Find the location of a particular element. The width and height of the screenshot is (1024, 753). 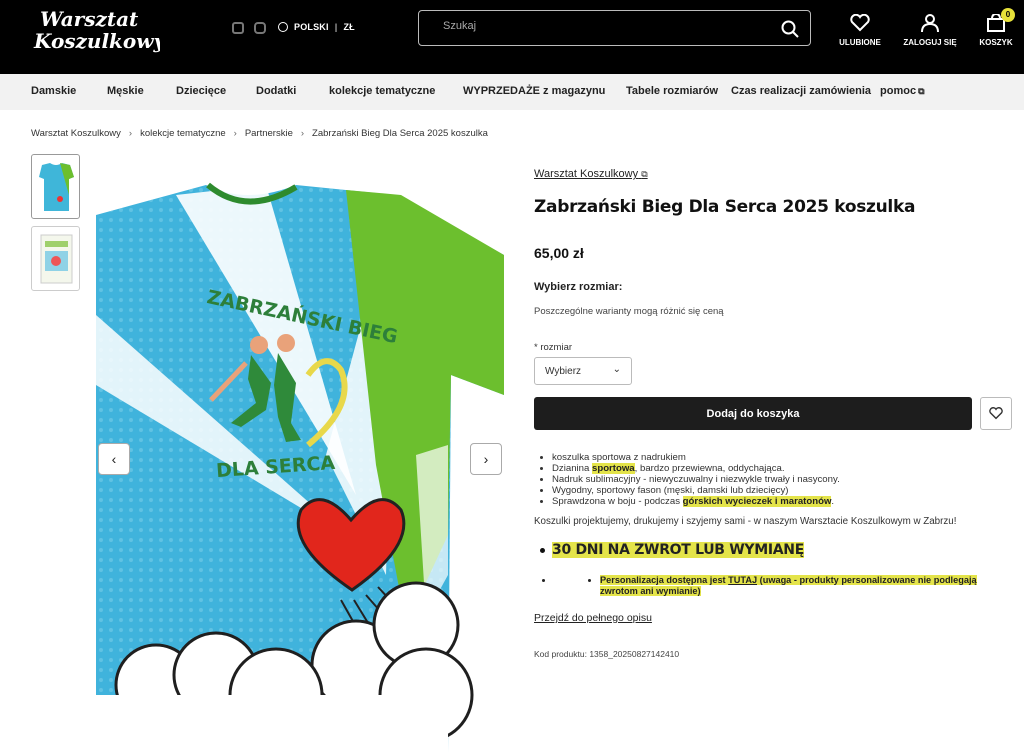

return-policy-text: 30 DNI NA ZWROT LUB WYMIANĘ is located at coordinates (678, 550).